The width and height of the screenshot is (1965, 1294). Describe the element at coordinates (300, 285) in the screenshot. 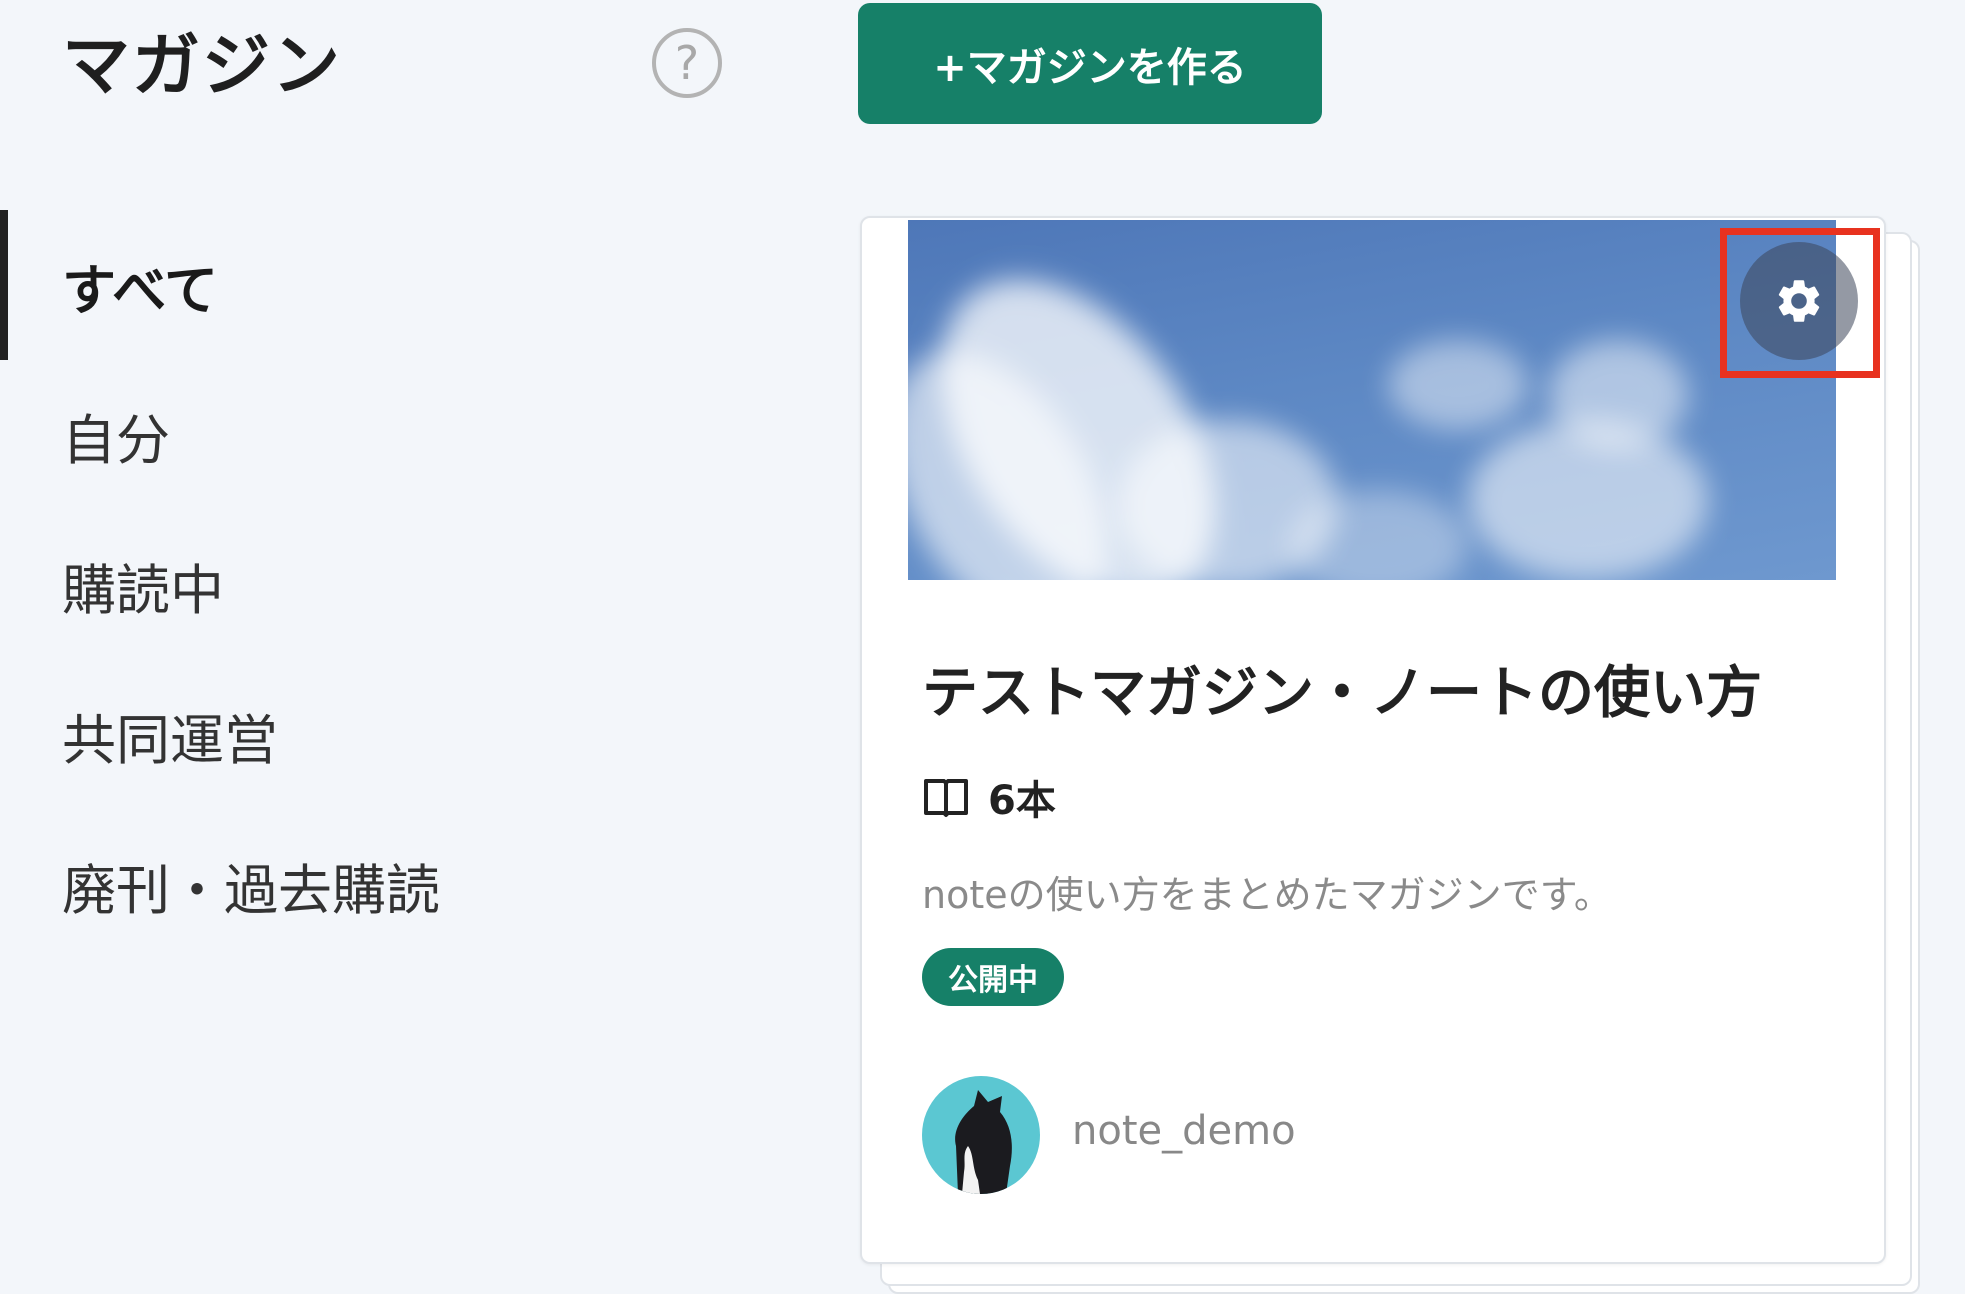

I see `sidebar-item-all: すべて` at that location.